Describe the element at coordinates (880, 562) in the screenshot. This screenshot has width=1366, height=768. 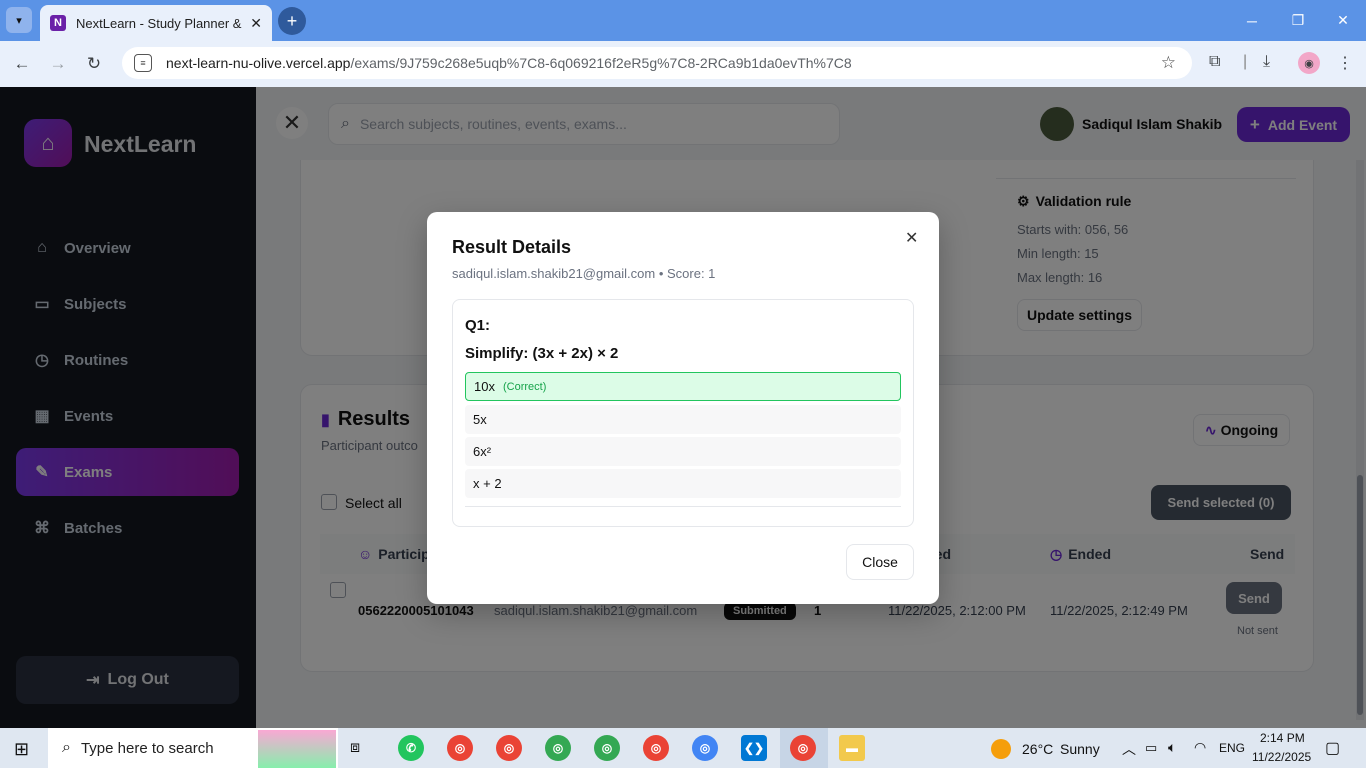
I see `close-button: Close` at that location.